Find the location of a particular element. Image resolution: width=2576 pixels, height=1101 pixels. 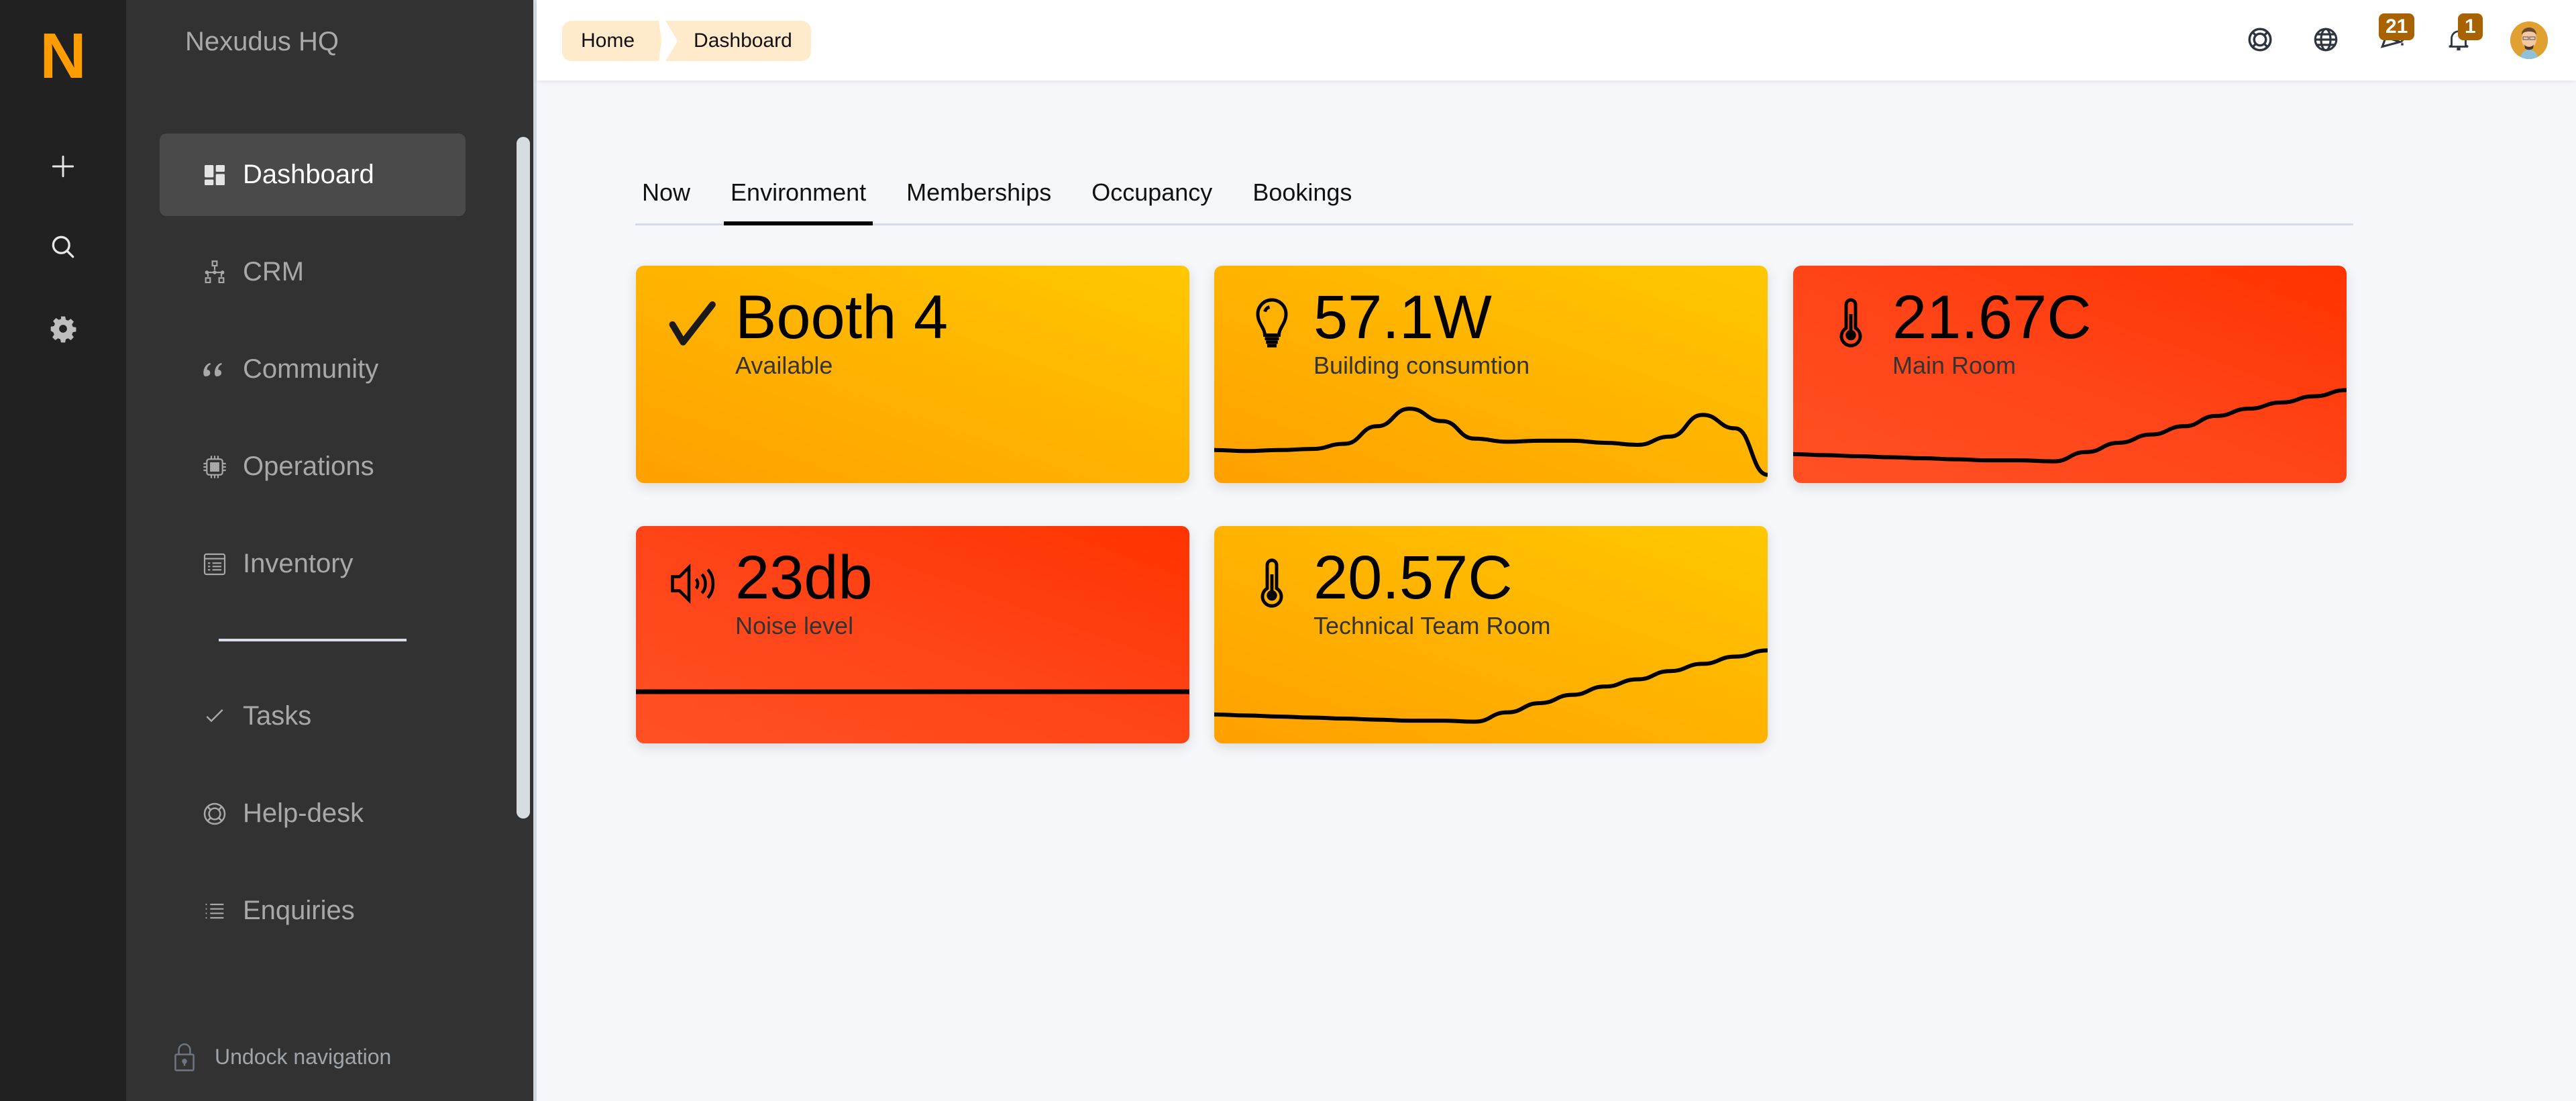

plus-icon is located at coordinates (63, 166).